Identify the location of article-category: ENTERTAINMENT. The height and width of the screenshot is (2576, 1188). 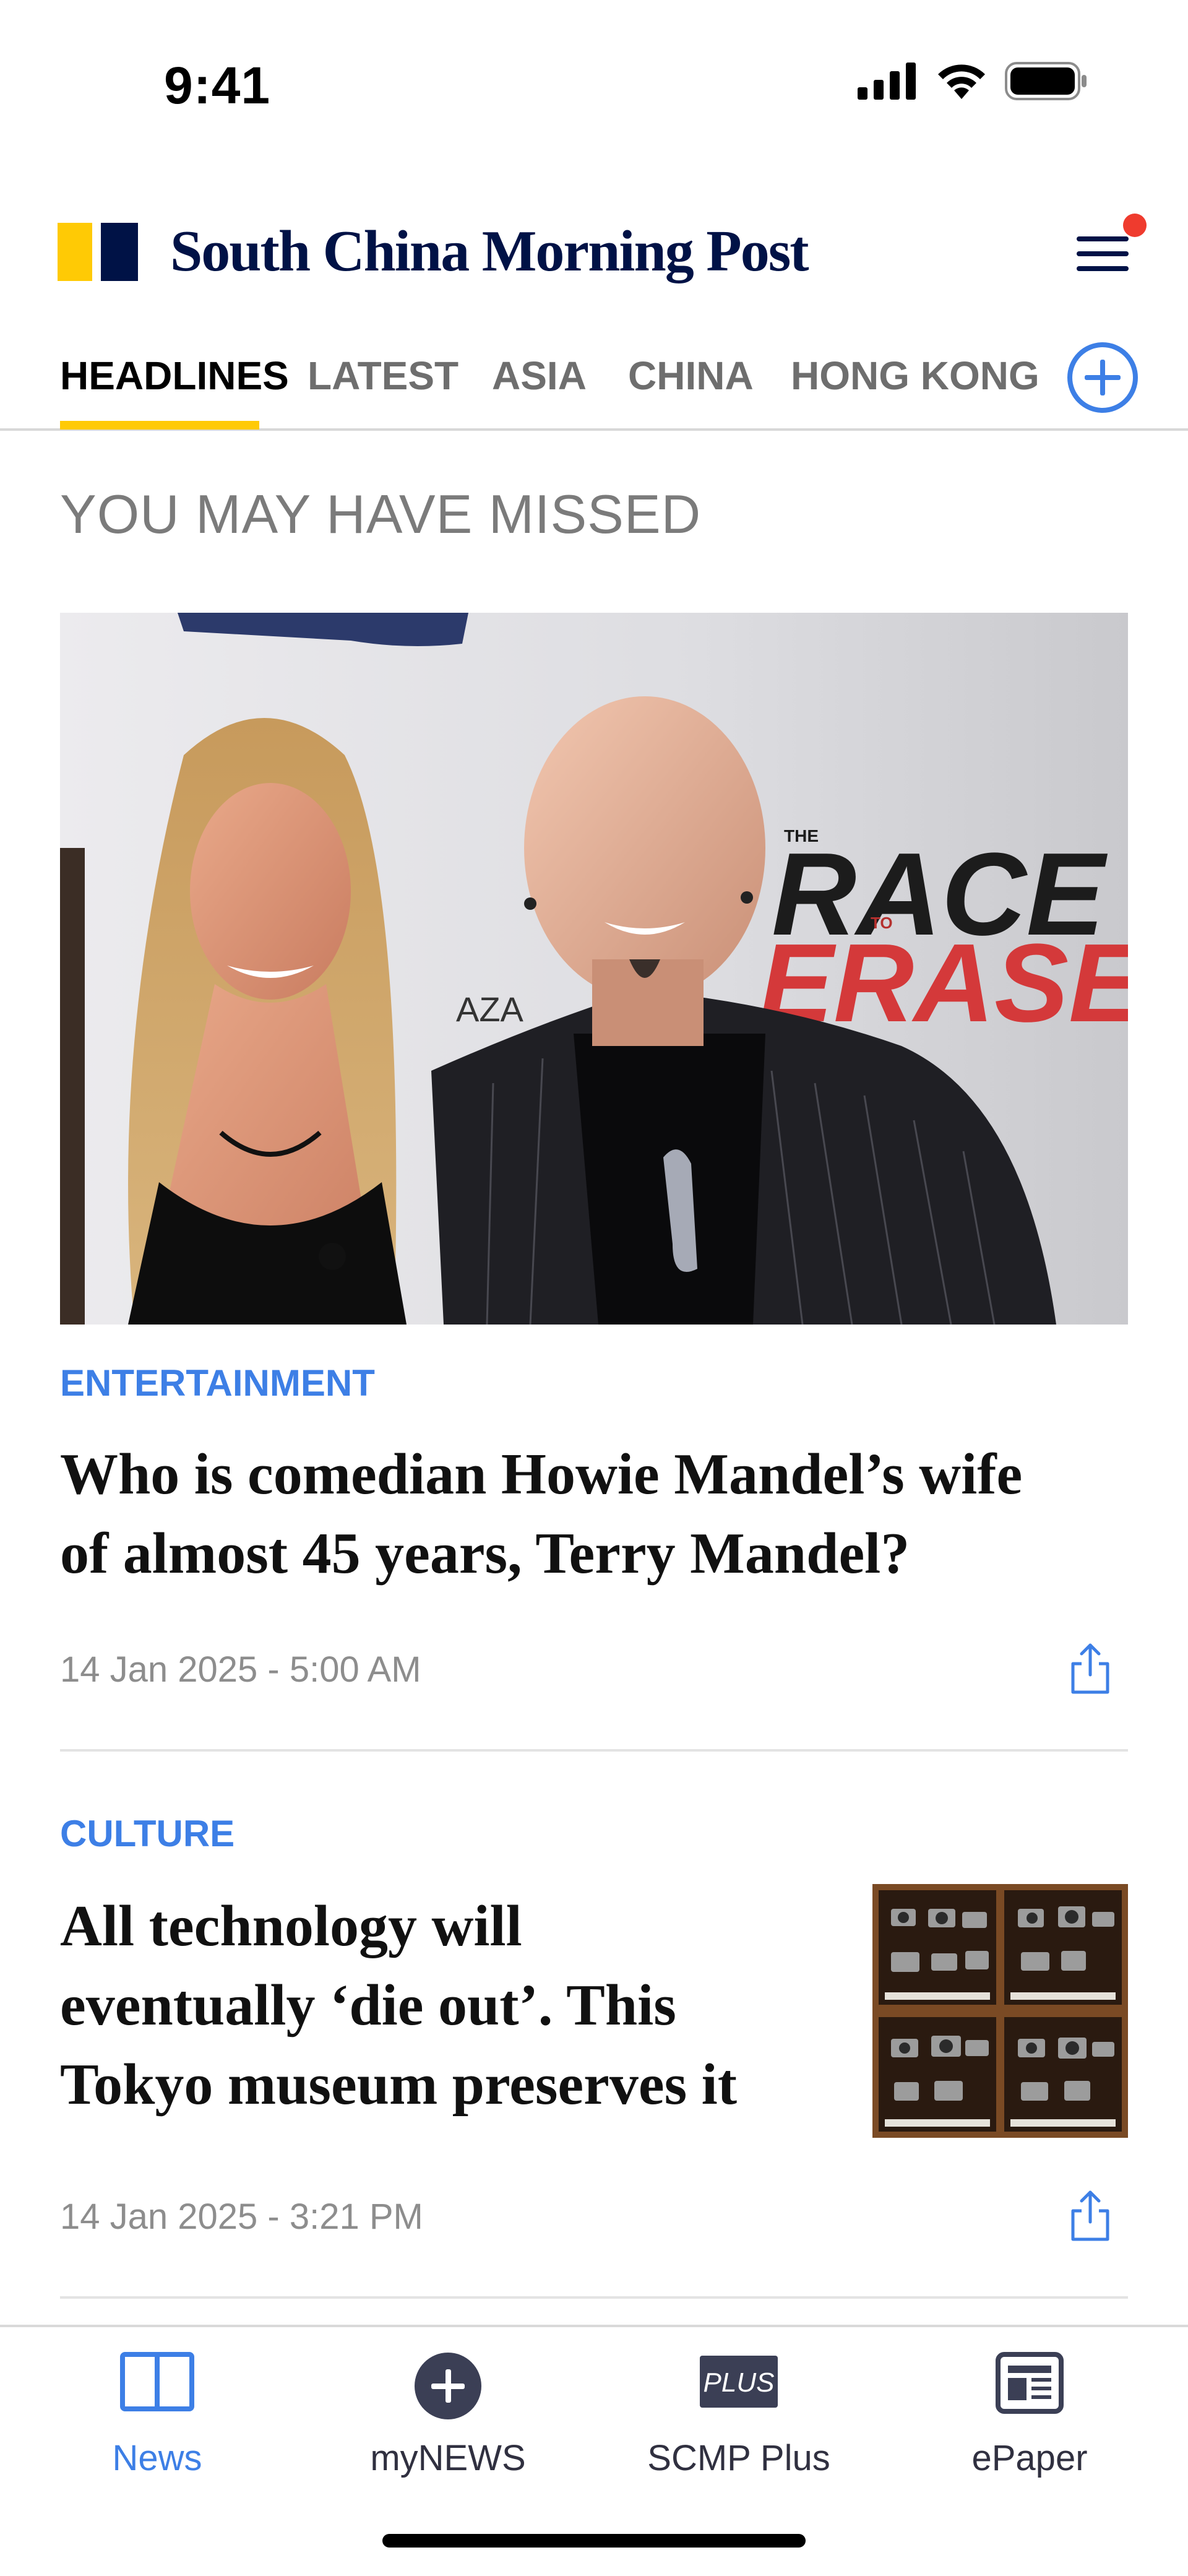
(217, 1383).